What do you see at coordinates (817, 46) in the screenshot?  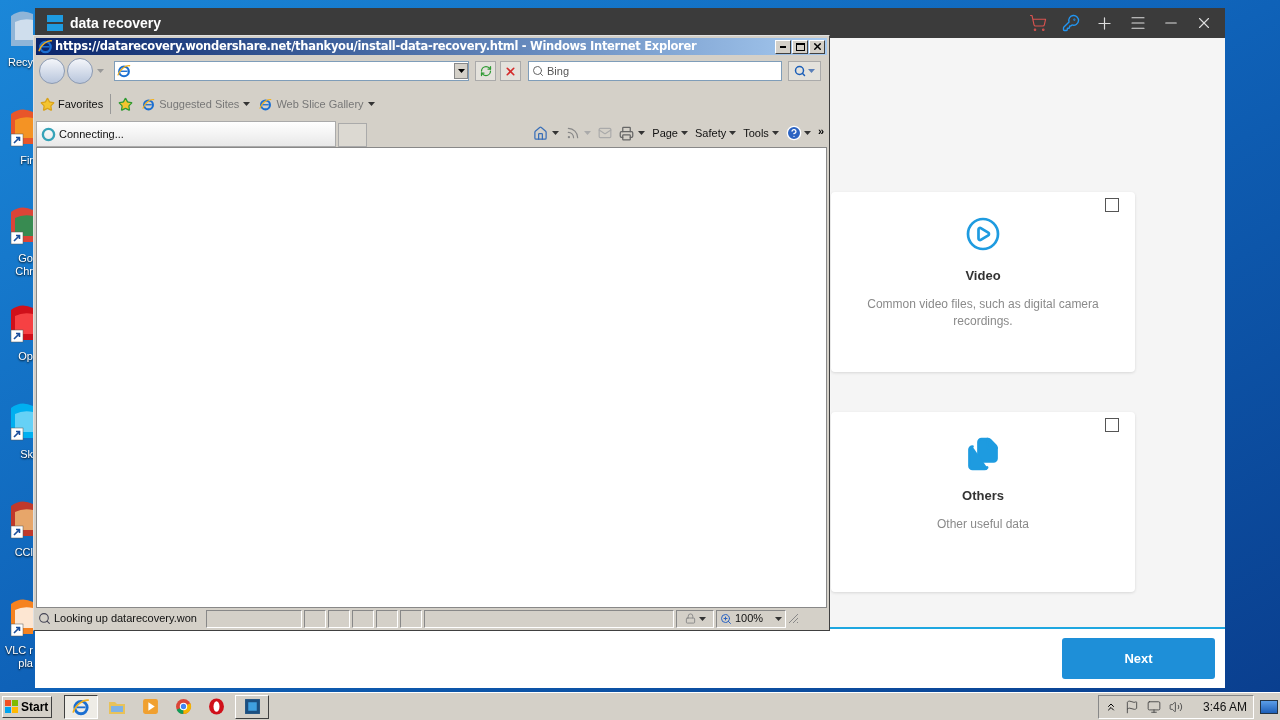 I see `close-button` at bounding box center [817, 46].